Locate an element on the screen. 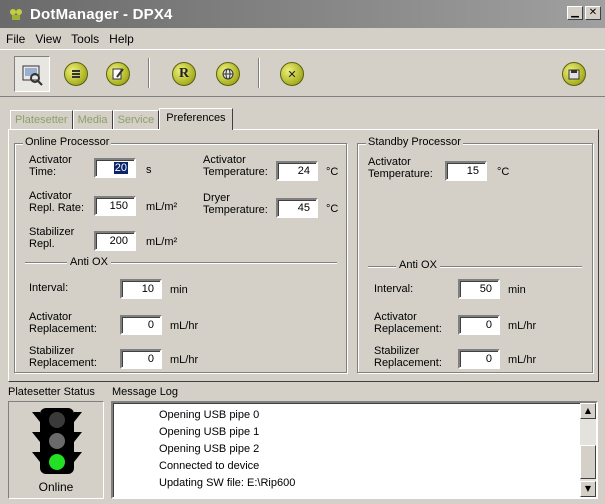  tab-preferences: Preferences is located at coordinates (196, 119).